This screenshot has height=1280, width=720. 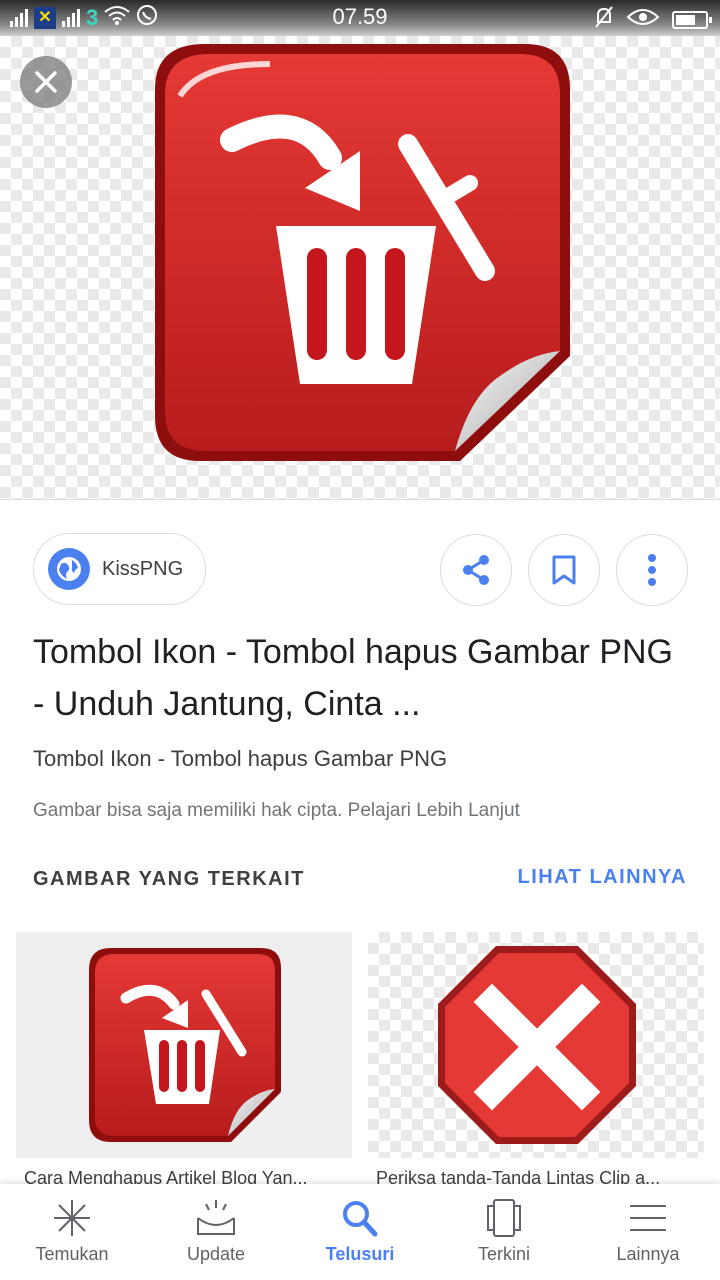 What do you see at coordinates (360, 499) in the screenshot?
I see `divider` at bounding box center [360, 499].